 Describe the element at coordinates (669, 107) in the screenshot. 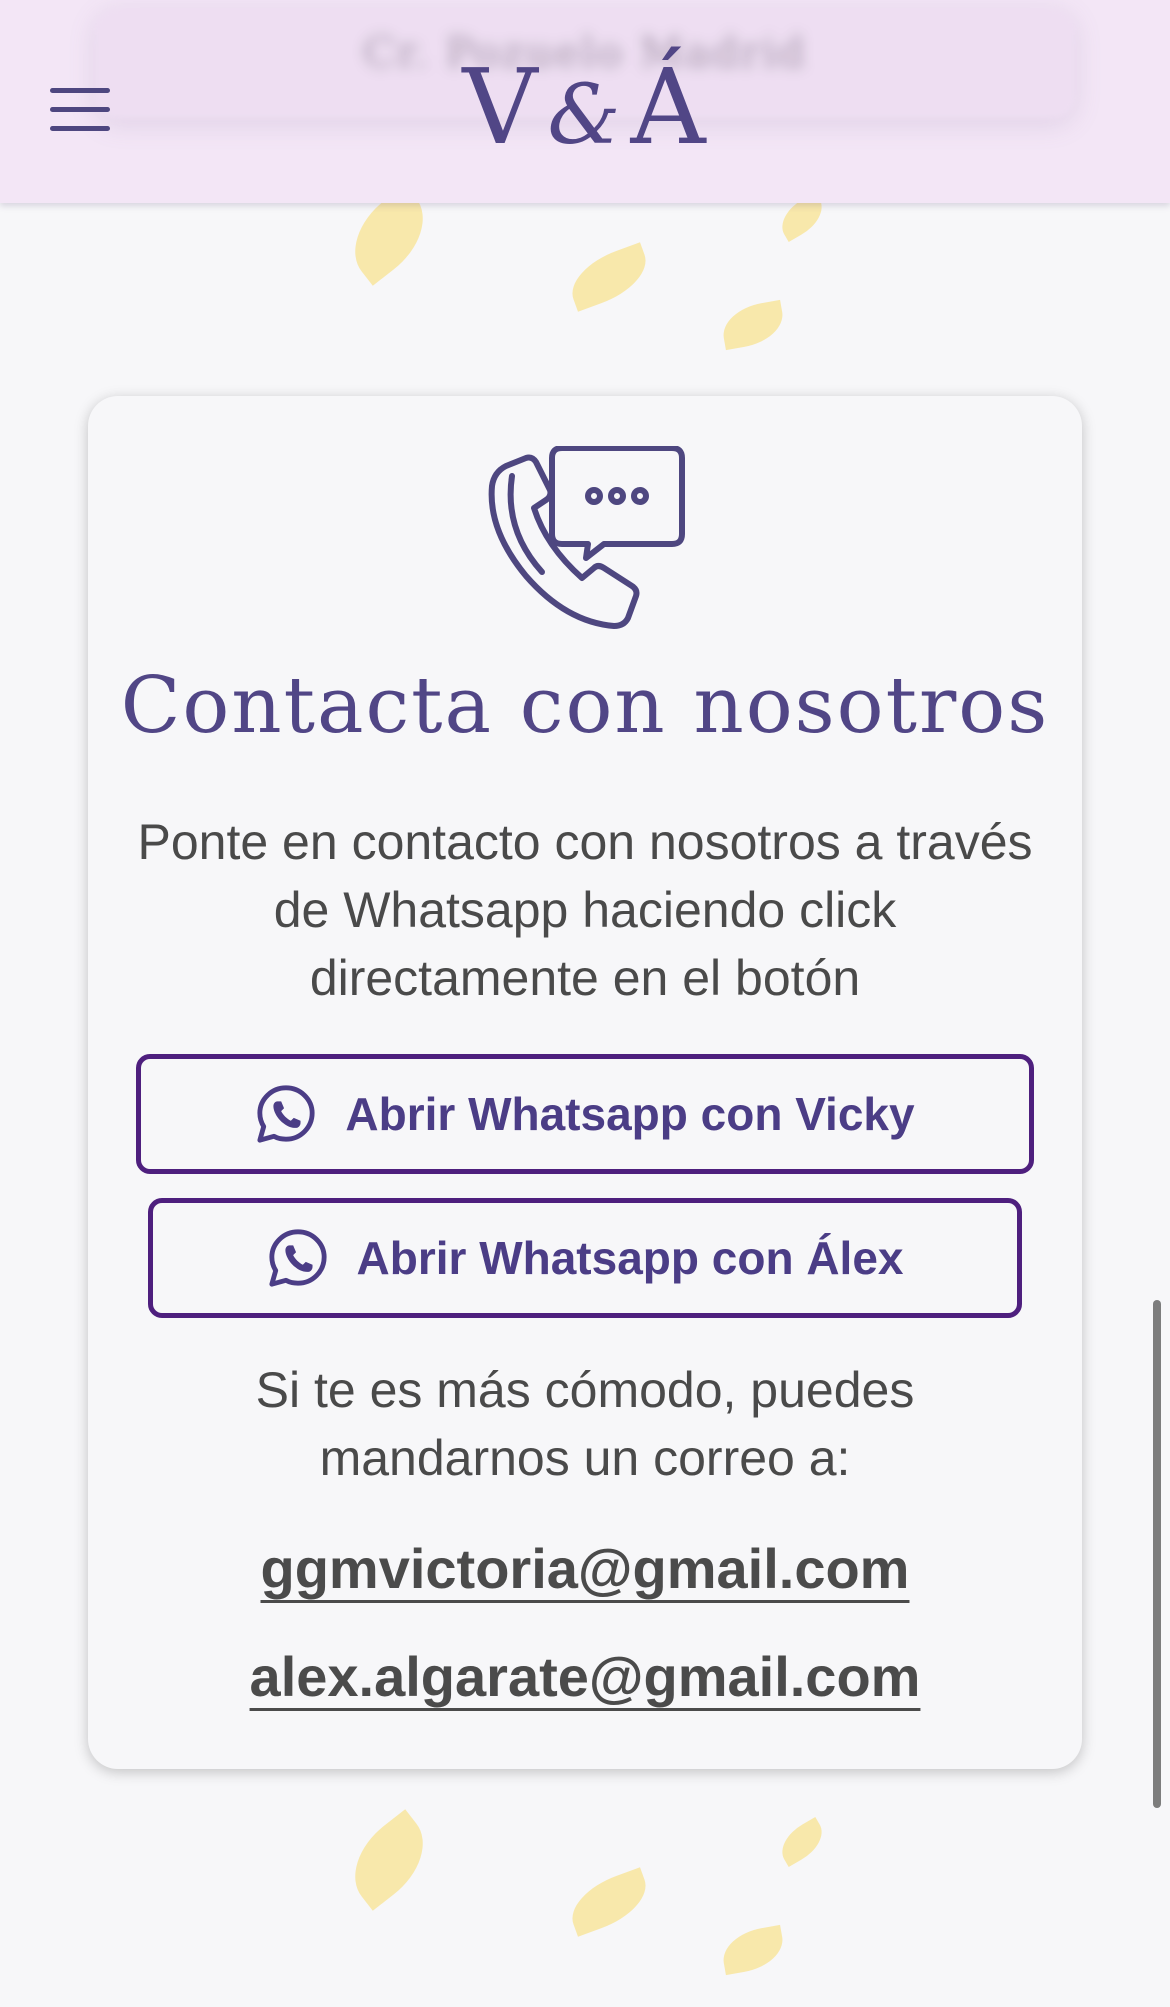

I see `logo-letter-right: Á` at that location.